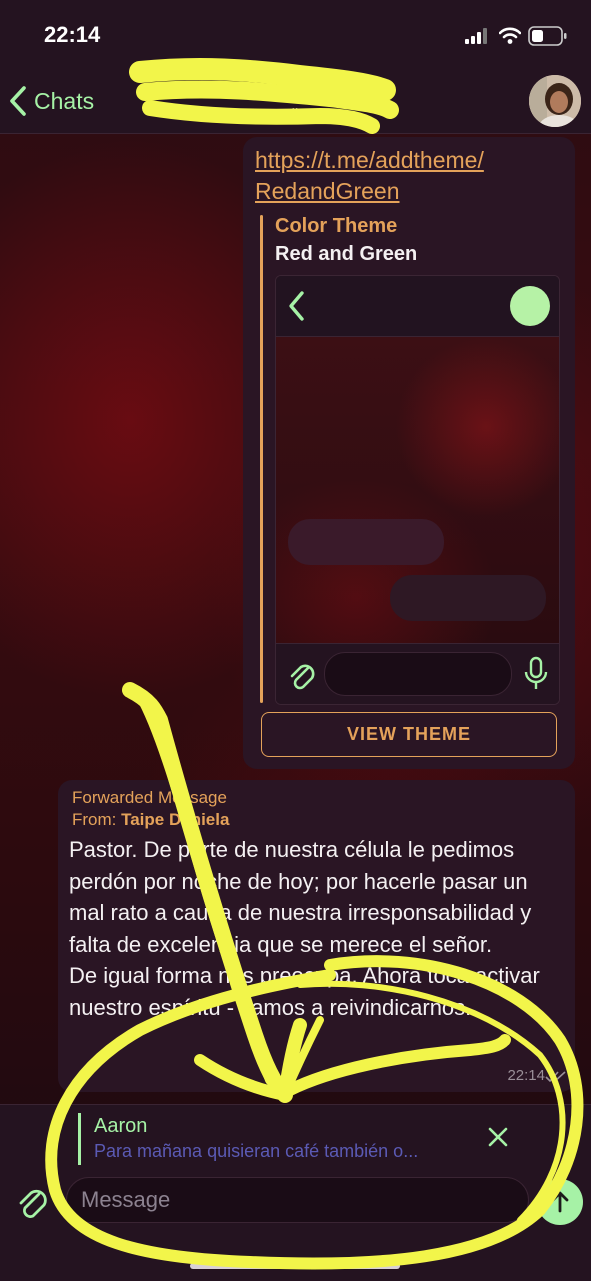 The image size is (591, 1281). Describe the element at coordinates (97, 819) in the screenshot. I see `forwarded-from-prefix: From:` at that location.